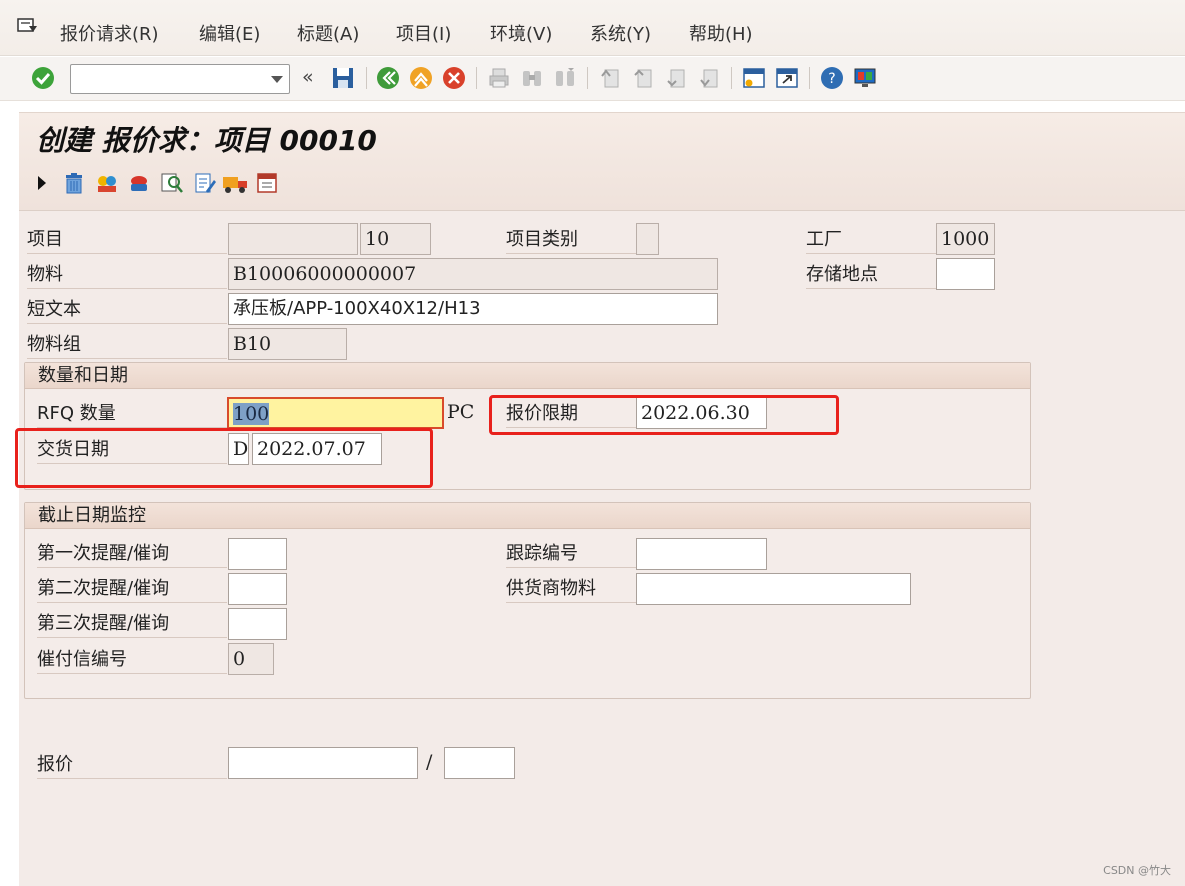 The width and height of the screenshot is (1185, 886). What do you see at coordinates (676, 78) in the screenshot?
I see `next-page-icon` at bounding box center [676, 78].